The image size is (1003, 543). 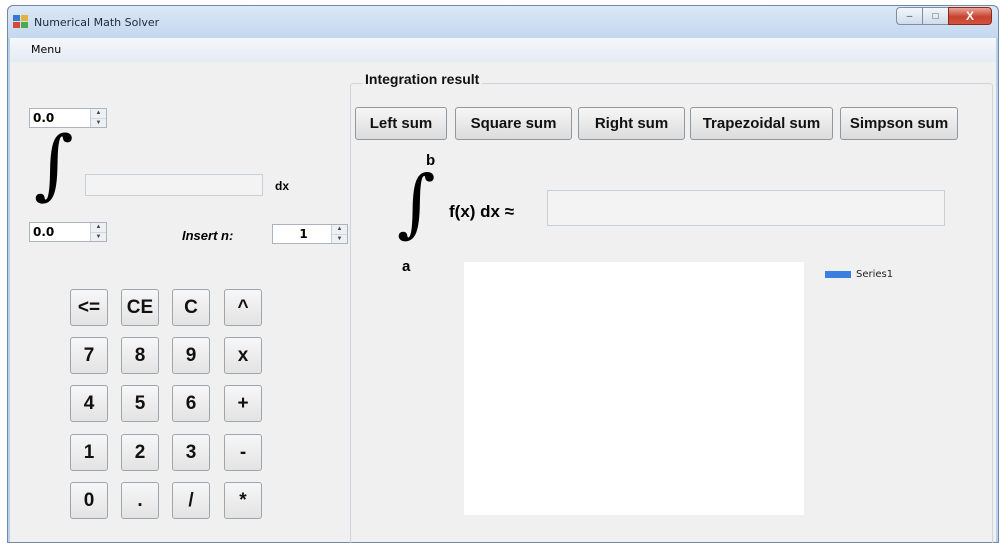 What do you see at coordinates (191, 452) in the screenshot?
I see `calc-key: 3` at bounding box center [191, 452].